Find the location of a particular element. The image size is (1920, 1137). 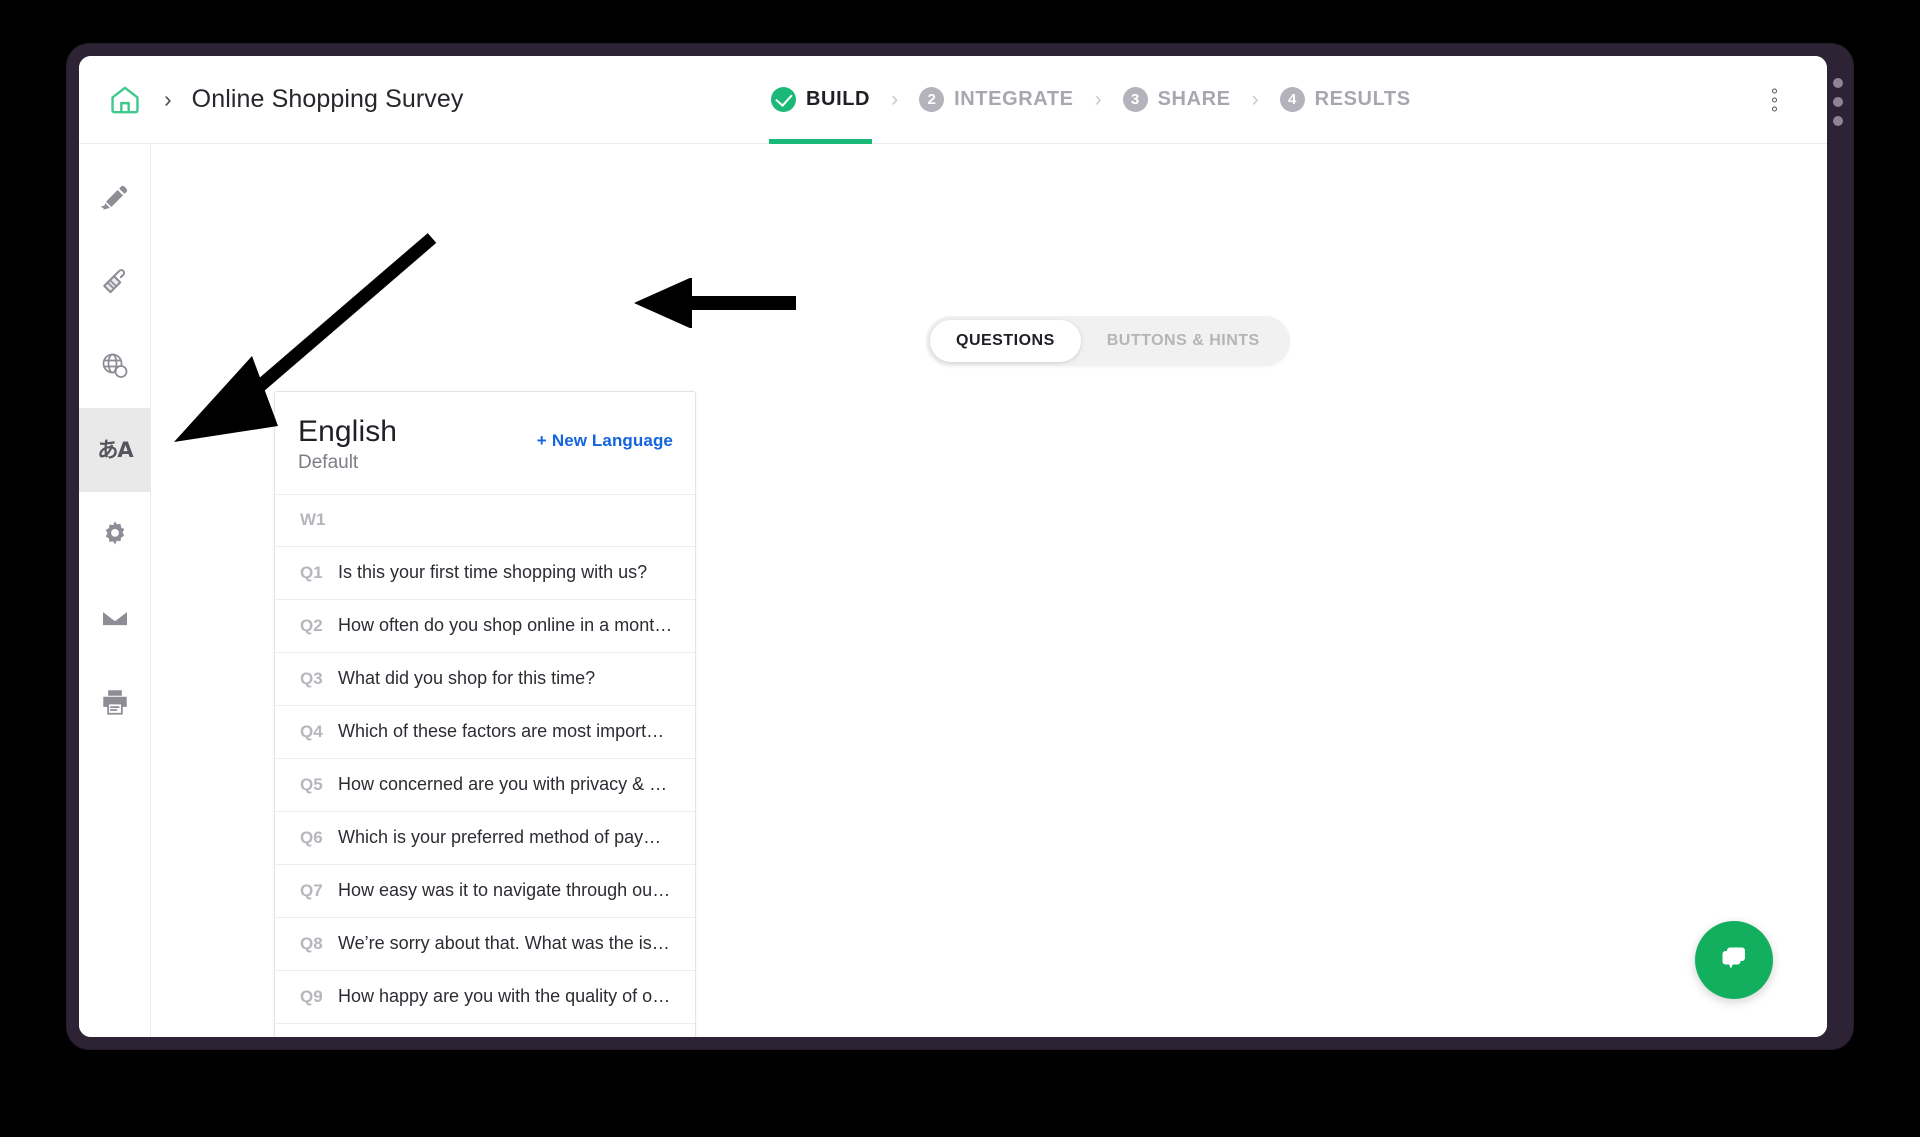

row-code: Q7 is located at coordinates (311, 890).